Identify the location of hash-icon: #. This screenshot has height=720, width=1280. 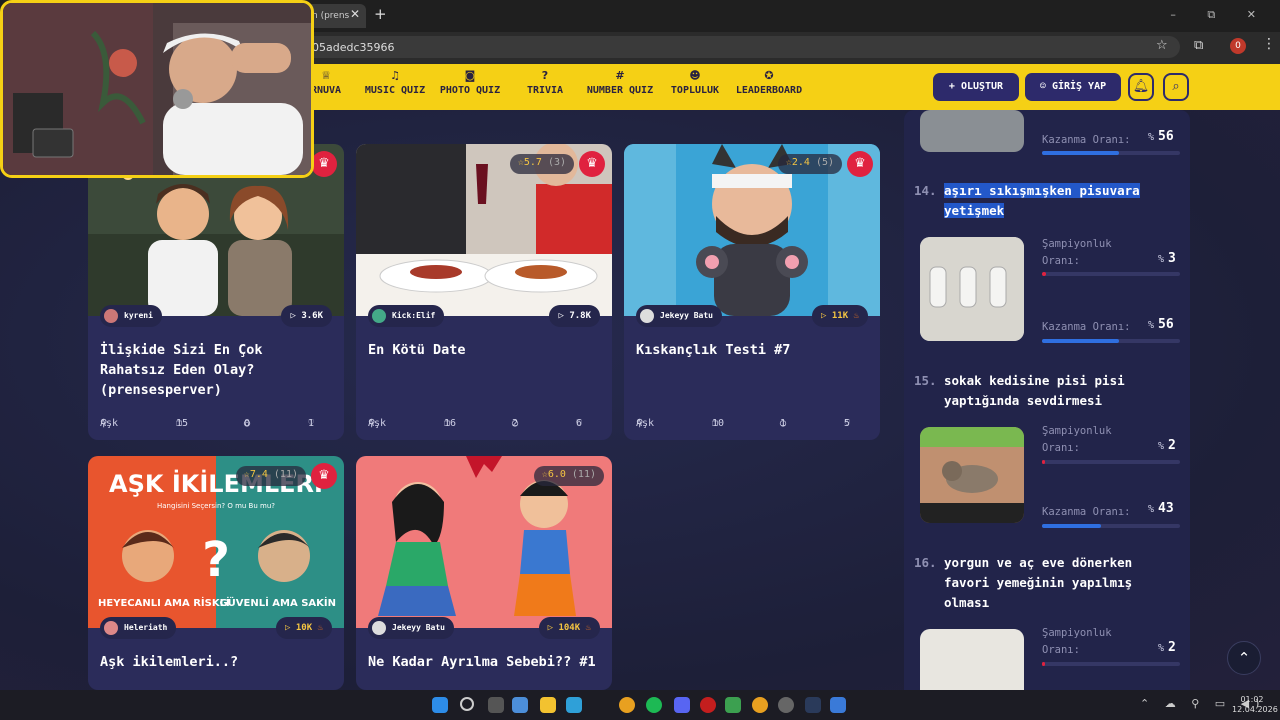
(620, 75).